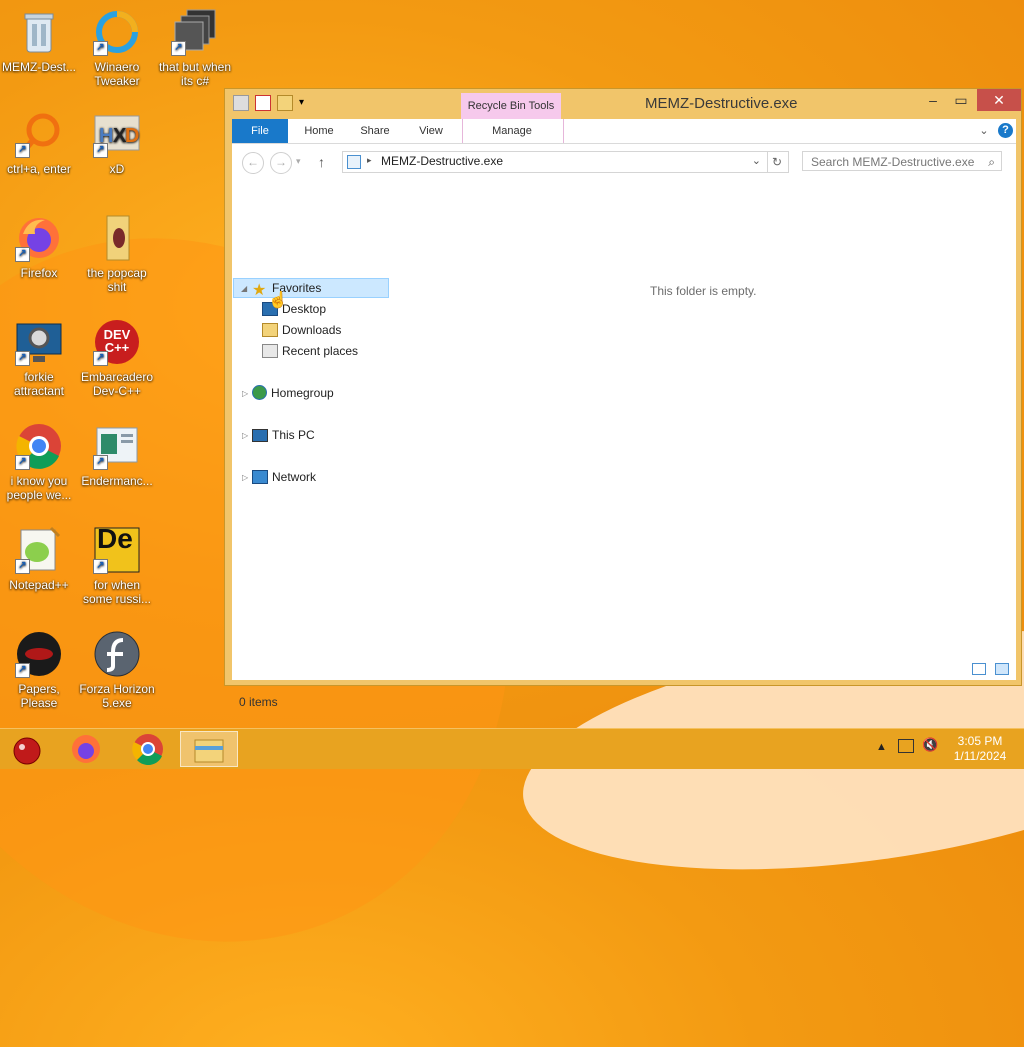 The height and width of the screenshot is (1047, 1024). What do you see at coordinates (375, 131) in the screenshot?
I see `tab-share: Share` at bounding box center [375, 131].